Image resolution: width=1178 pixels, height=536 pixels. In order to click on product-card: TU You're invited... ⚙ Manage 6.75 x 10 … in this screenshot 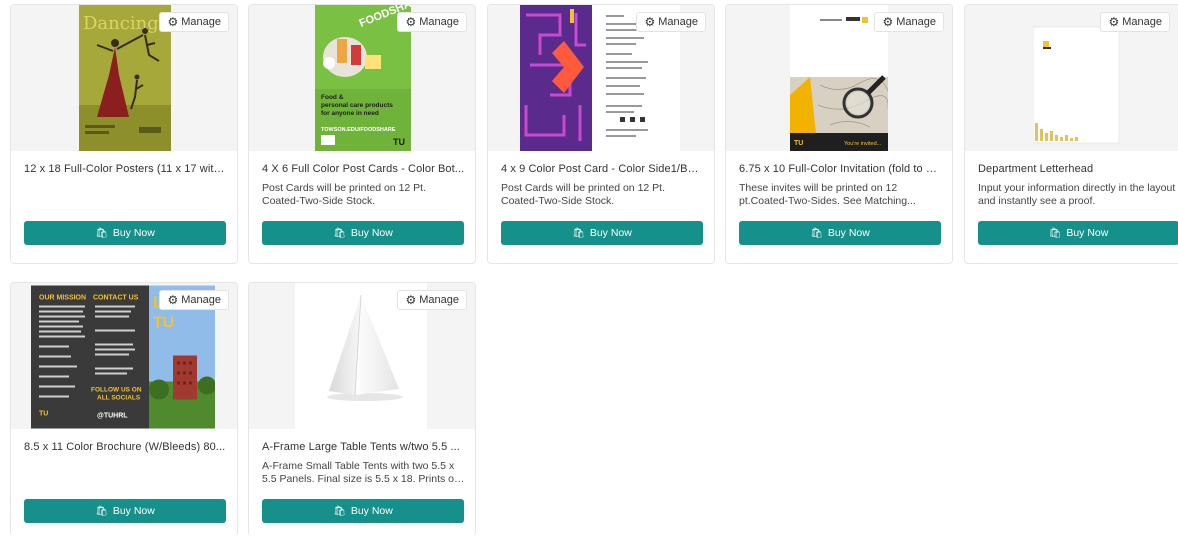, I will do `click(839, 134)`.